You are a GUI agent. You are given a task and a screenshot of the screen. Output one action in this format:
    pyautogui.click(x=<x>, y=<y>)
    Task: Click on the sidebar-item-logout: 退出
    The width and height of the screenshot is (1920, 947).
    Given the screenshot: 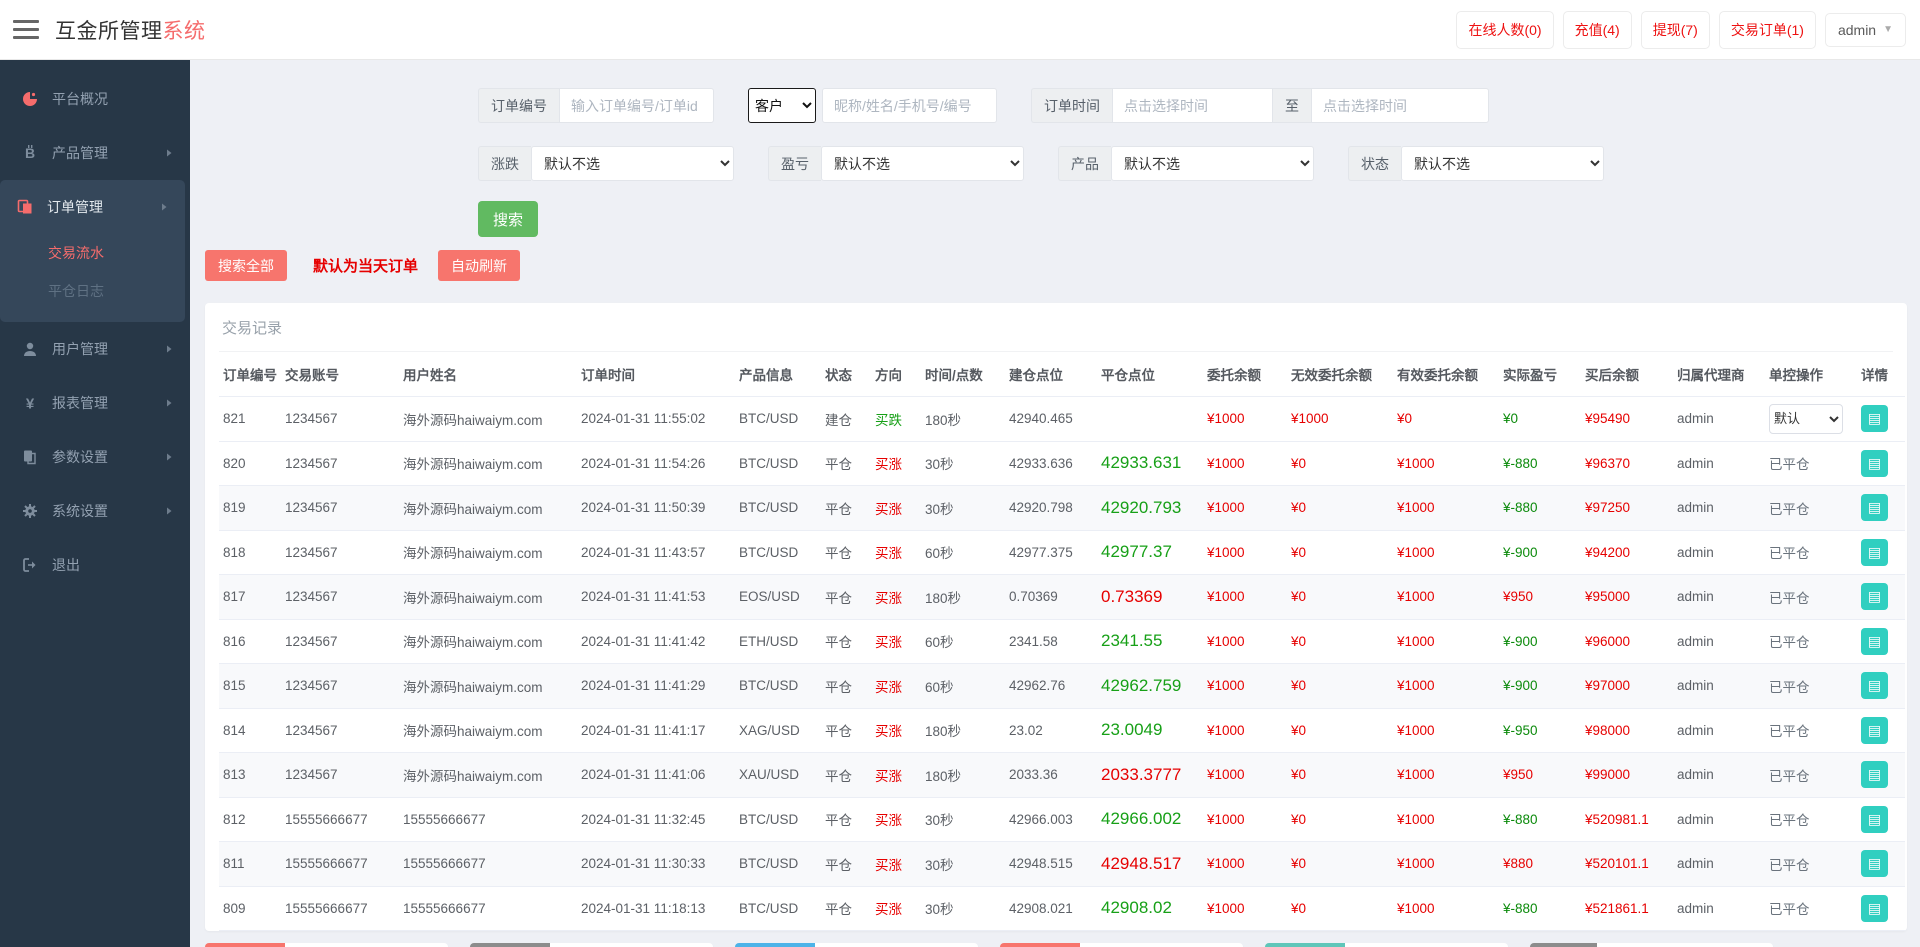 What is the action you would take?
    pyautogui.click(x=95, y=565)
    